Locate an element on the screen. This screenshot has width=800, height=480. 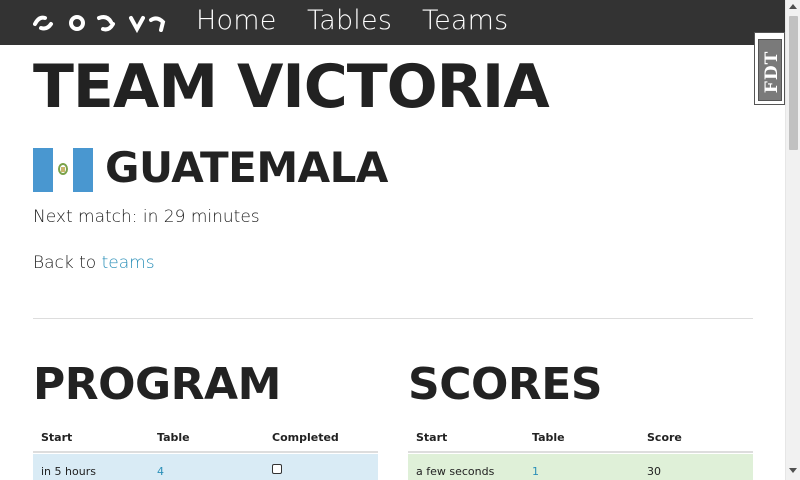
program-col-start: Start is located at coordinates (57, 437).